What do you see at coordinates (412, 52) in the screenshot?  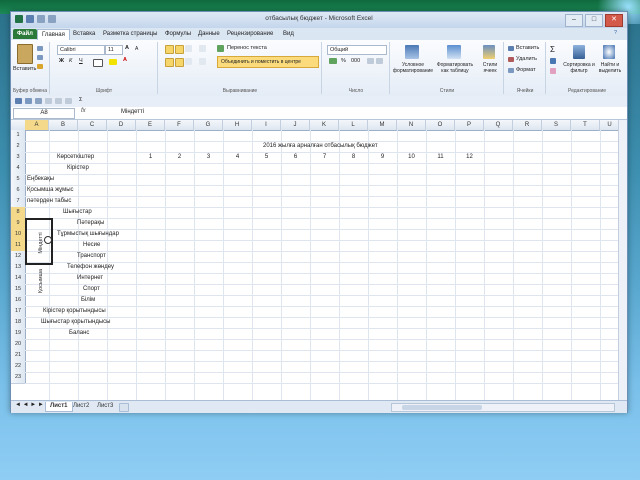 I see `conditional-format-icon` at bounding box center [412, 52].